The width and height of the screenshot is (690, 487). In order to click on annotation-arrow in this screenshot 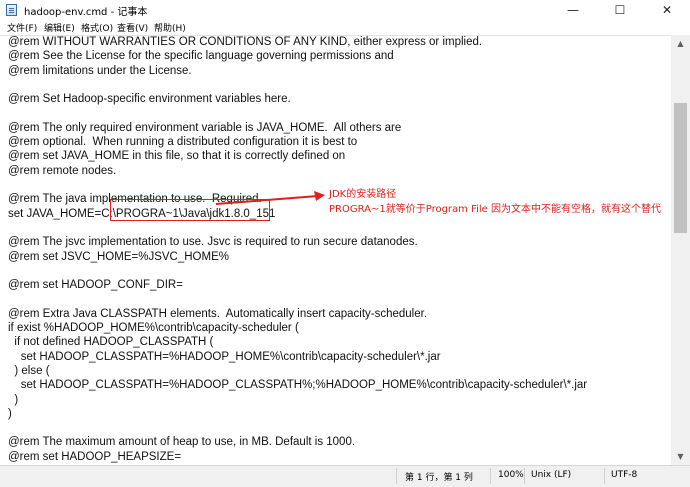, I will do `click(270, 198)`.